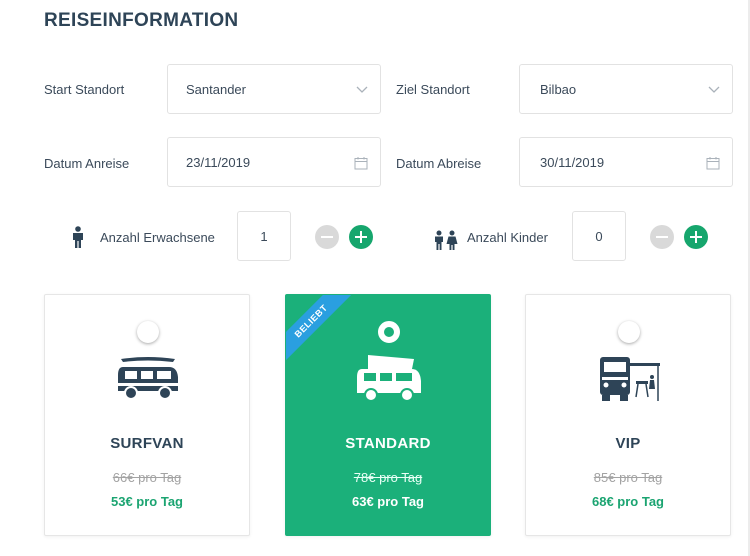 This screenshot has width=750, height=556. What do you see at coordinates (558, 89) in the screenshot?
I see `destination-value: Bilbao` at bounding box center [558, 89].